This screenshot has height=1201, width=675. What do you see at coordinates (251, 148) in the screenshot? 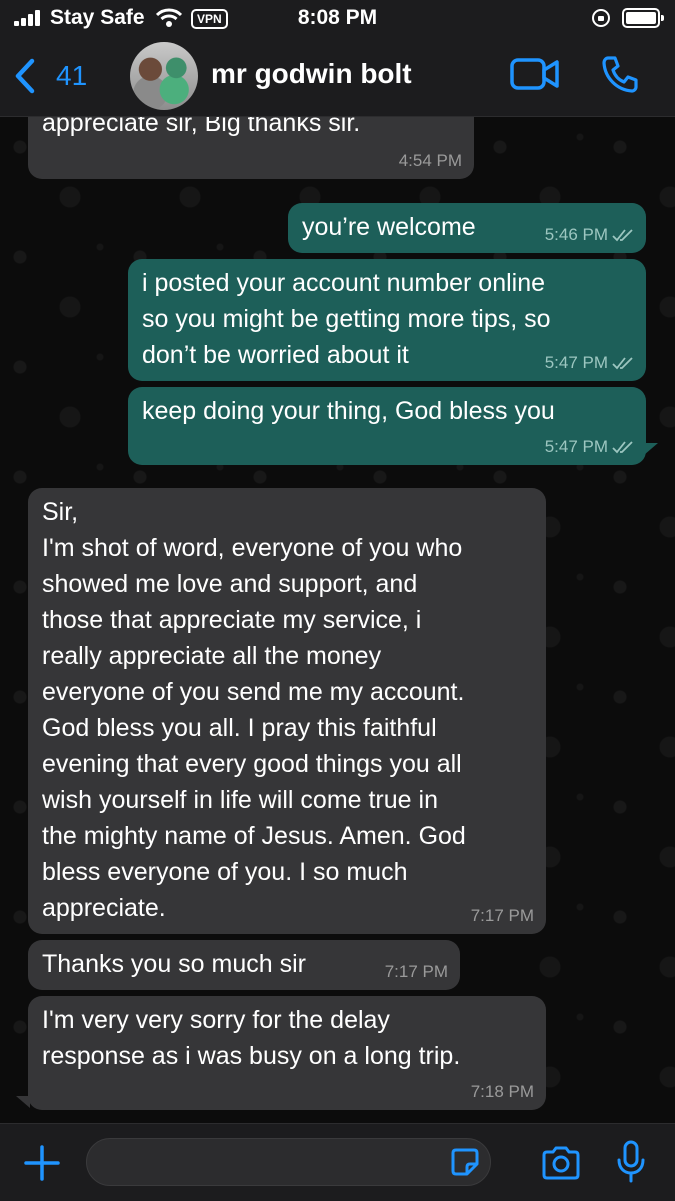
I see `message-bubble-incoming: appreciate sir, Big thanks sir. 4:54 PM` at bounding box center [251, 148].